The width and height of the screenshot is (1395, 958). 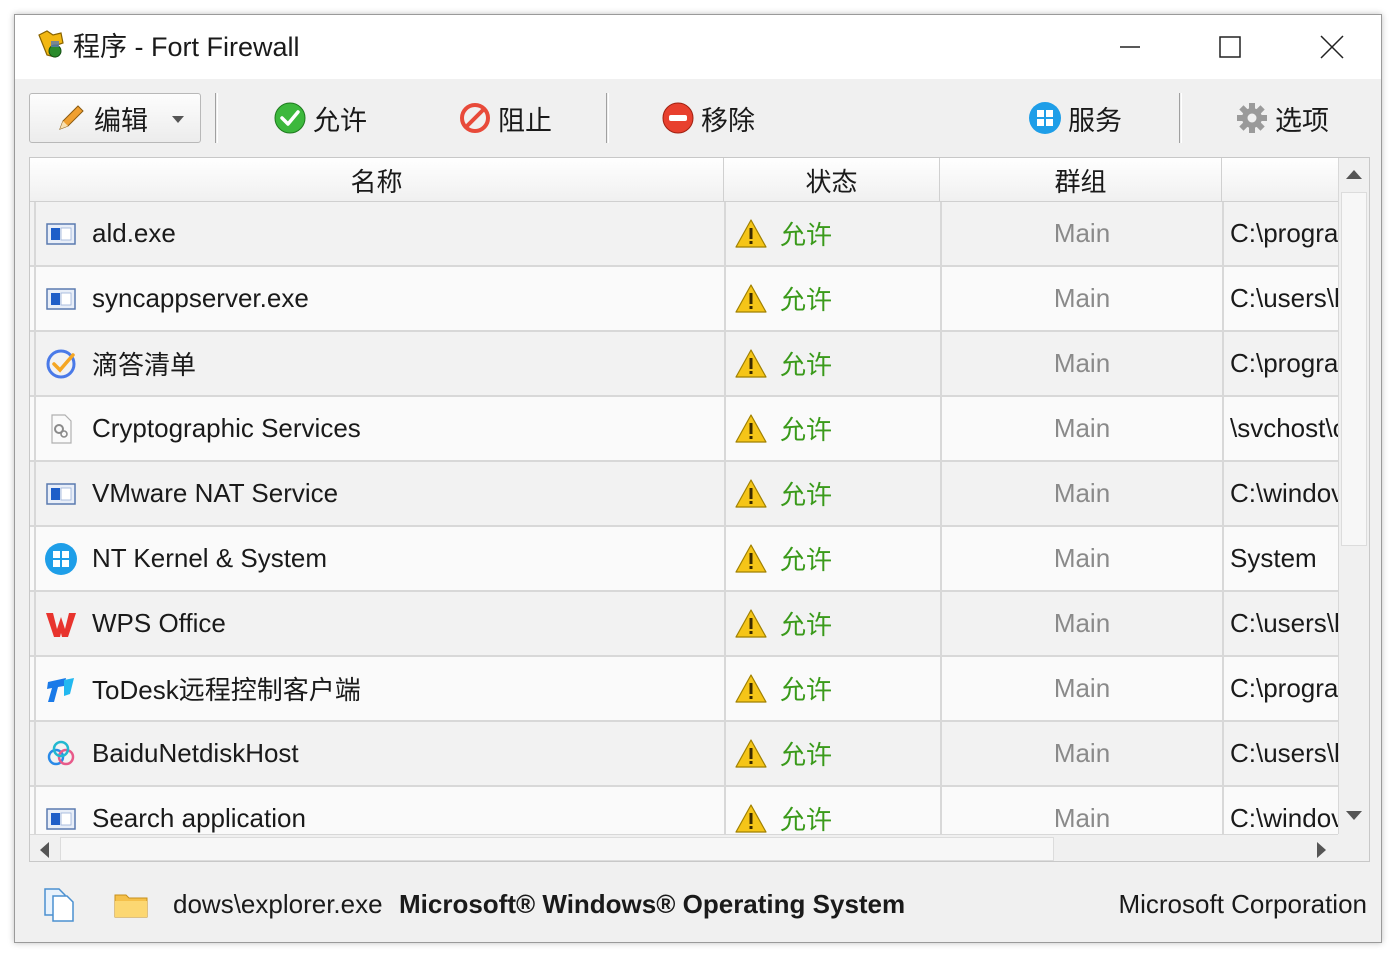 What do you see at coordinates (44, 850) in the screenshot?
I see `scroll-left-arrow-icon` at bounding box center [44, 850].